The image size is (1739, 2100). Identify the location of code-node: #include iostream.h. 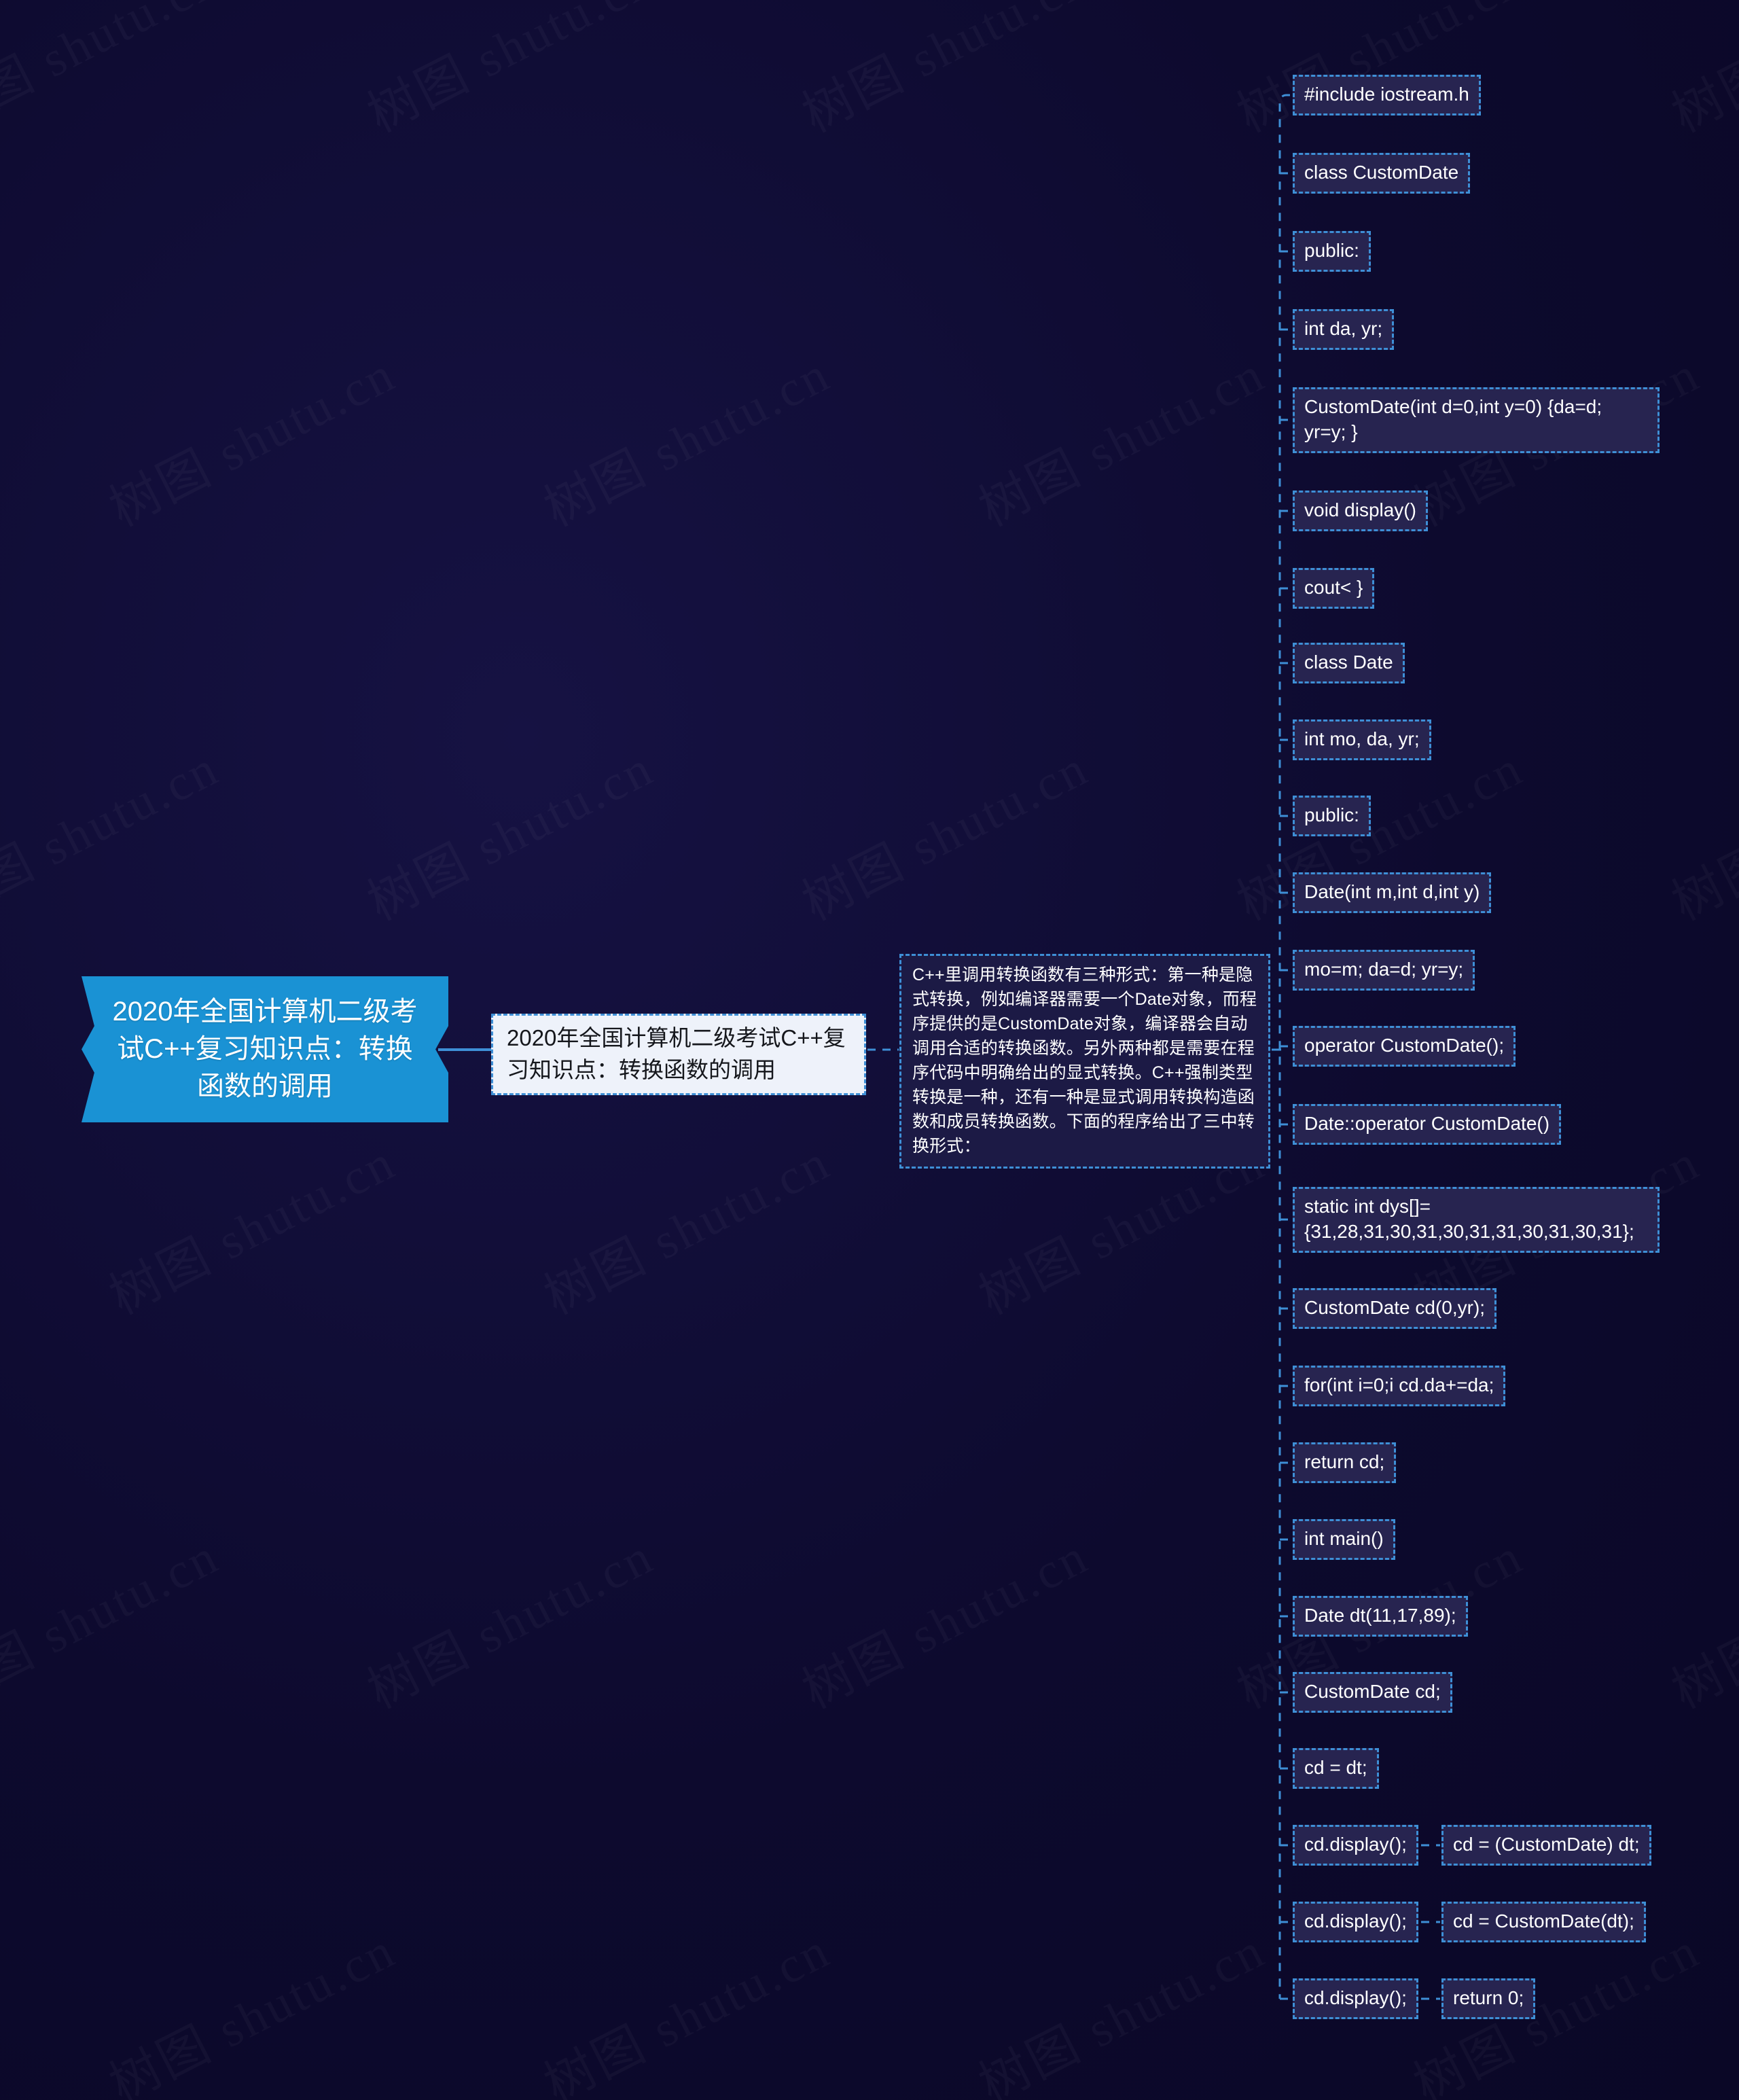
(1387, 95).